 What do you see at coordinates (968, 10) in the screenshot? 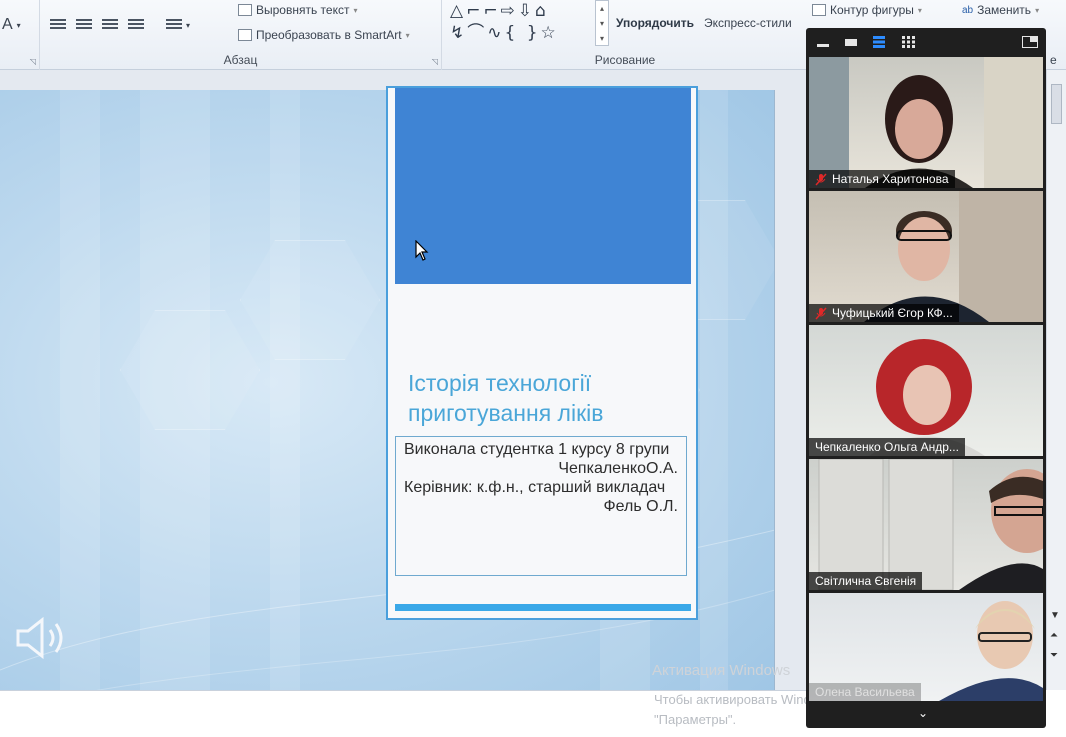
I see `replace-icon: ab` at bounding box center [968, 10].